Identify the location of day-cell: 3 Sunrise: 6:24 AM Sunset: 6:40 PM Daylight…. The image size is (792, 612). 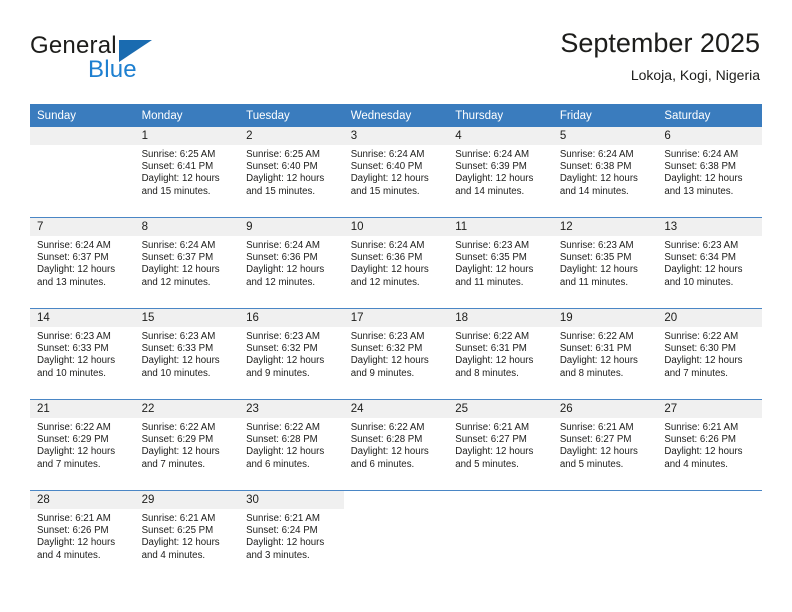
(396, 172).